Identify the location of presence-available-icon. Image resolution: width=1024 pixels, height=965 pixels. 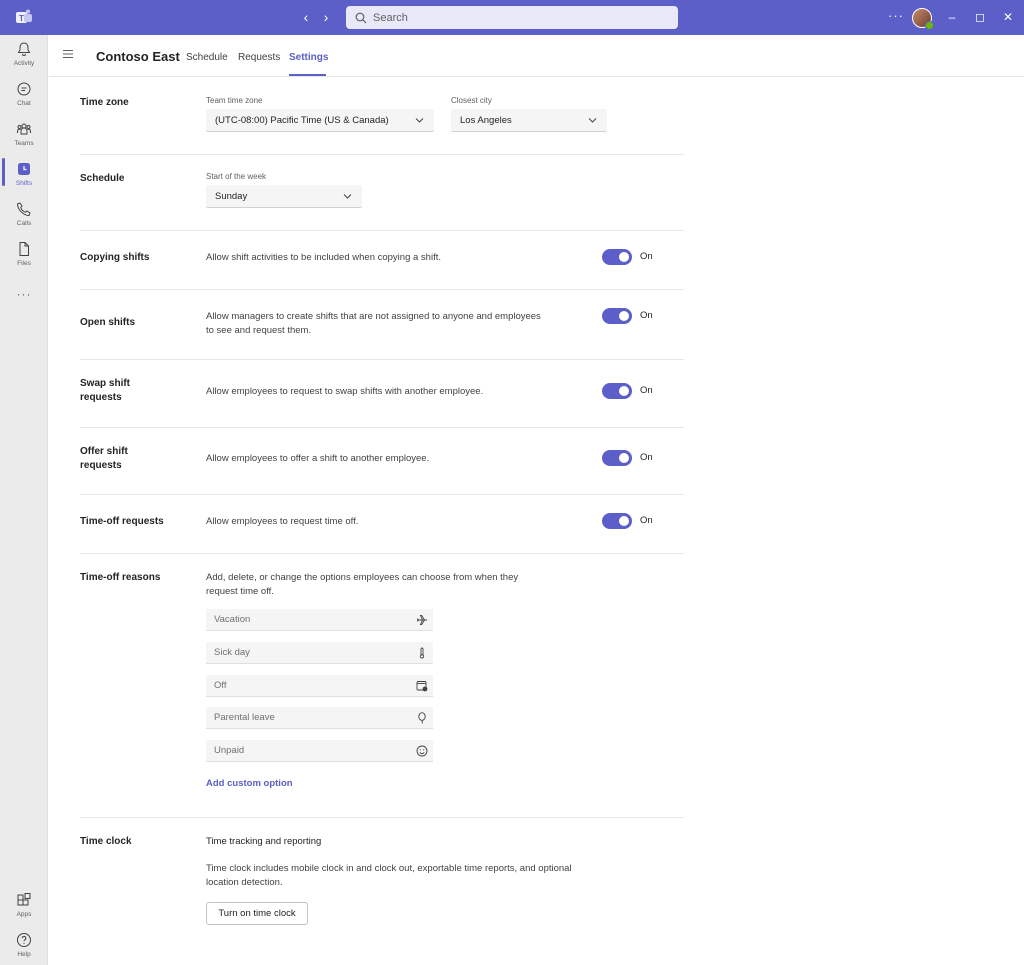
(929, 25).